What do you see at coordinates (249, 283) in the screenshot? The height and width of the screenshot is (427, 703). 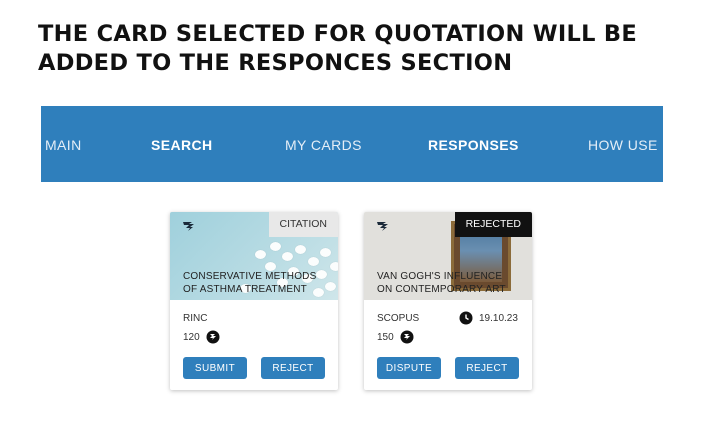 I see `card-title: CONSERVATIVE METHODS OF ASTHMA TREATMENT` at bounding box center [249, 283].